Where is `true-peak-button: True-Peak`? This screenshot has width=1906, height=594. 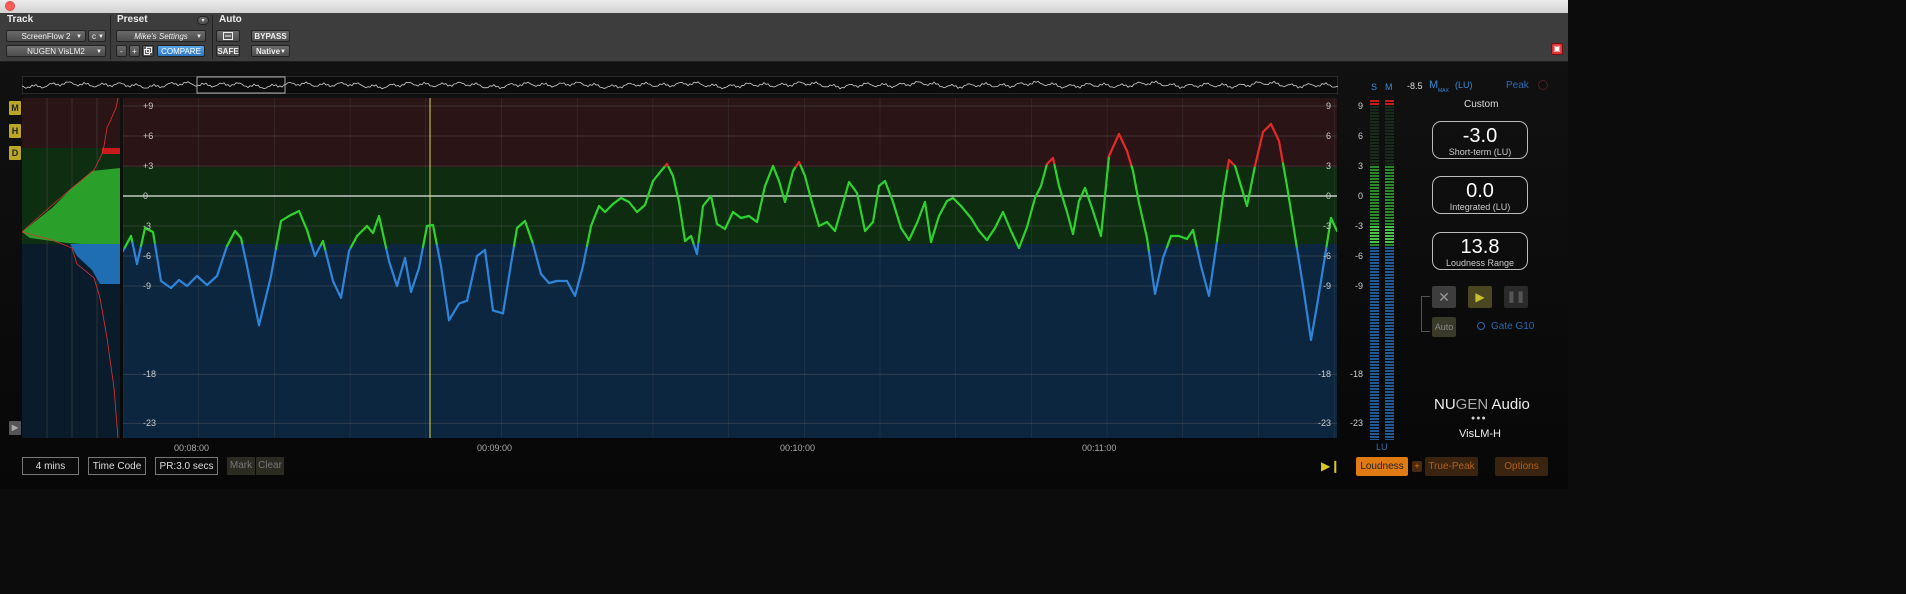
true-peak-button: True-Peak is located at coordinates (1451, 466).